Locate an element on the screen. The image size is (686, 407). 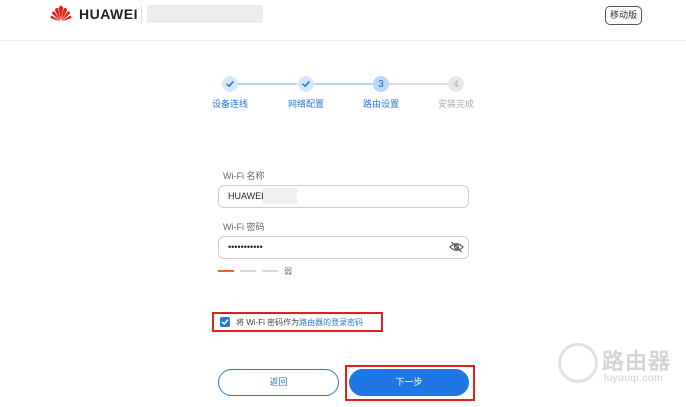
password-strength-label: 弱 is located at coordinates (288, 271).